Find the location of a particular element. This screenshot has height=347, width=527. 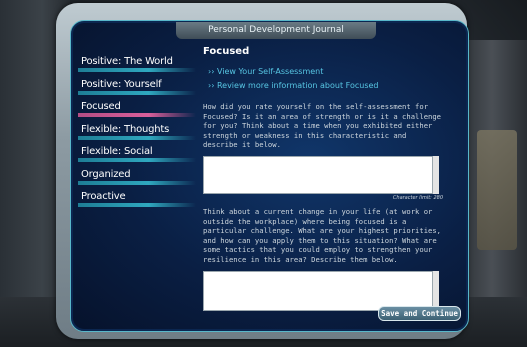

nav-item-organized: Organized is located at coordinates (138, 179).